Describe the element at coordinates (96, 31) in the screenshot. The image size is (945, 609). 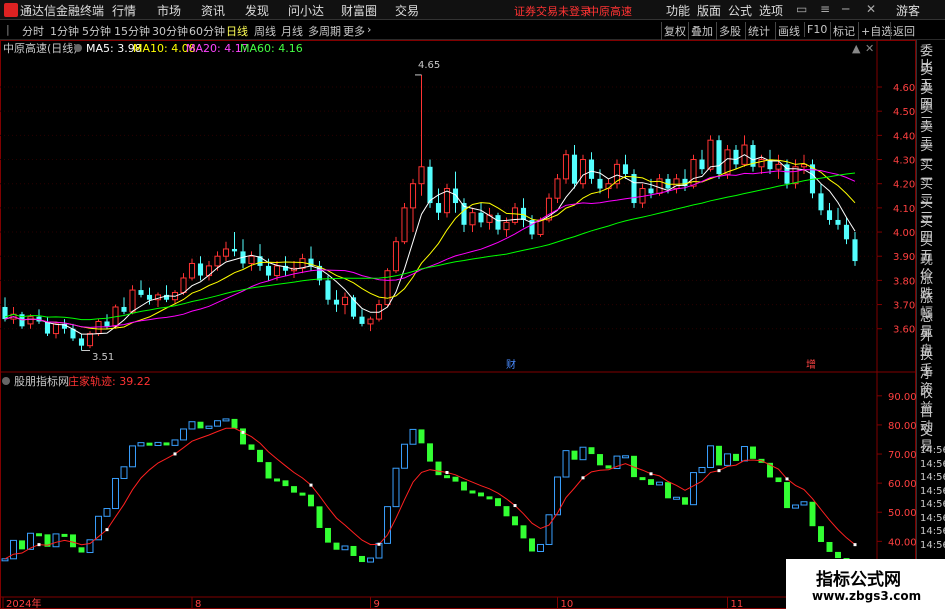
I see `period-5min: 5分钟` at that location.